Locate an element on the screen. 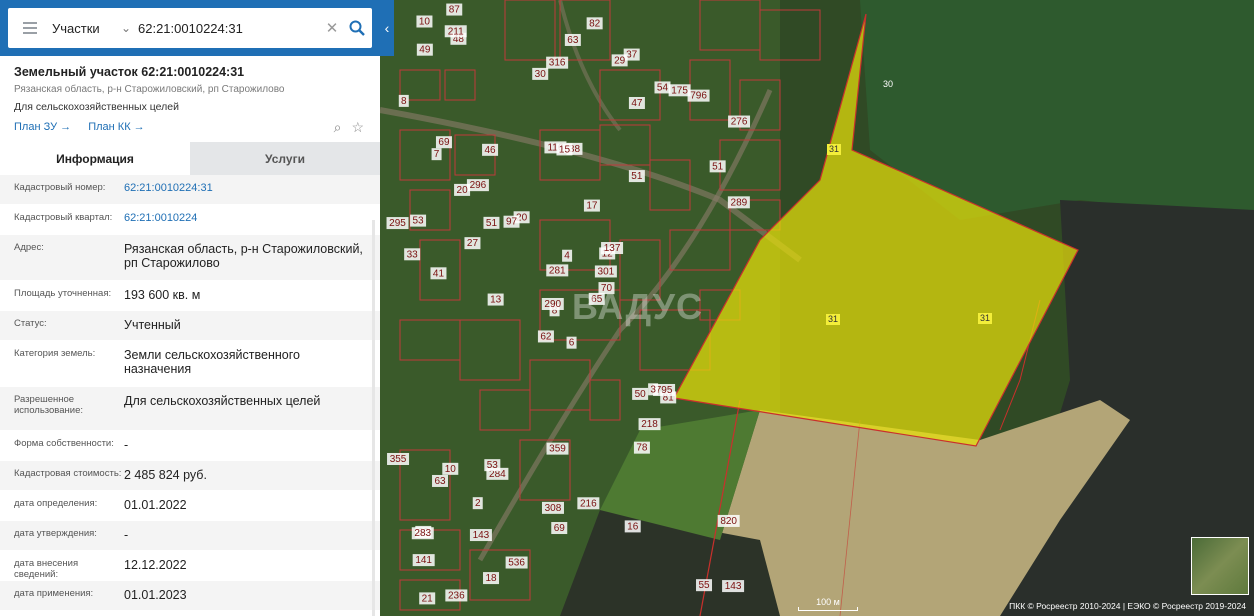  clear-icon: ✕ is located at coordinates (332, 28).